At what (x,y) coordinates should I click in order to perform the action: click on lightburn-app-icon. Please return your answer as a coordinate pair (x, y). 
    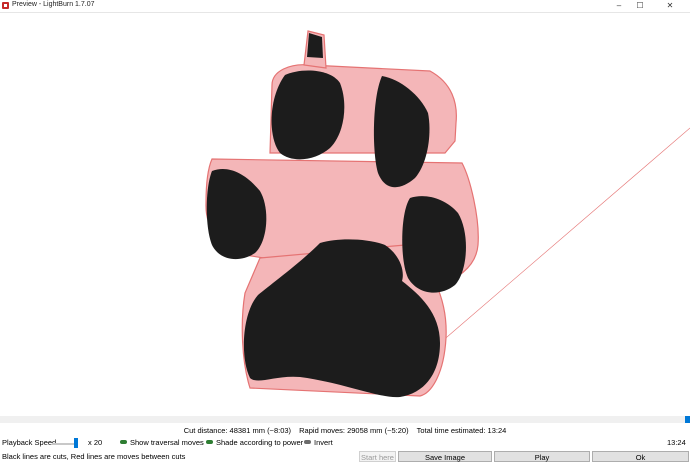
    Looking at the image, I should click on (5, 5).